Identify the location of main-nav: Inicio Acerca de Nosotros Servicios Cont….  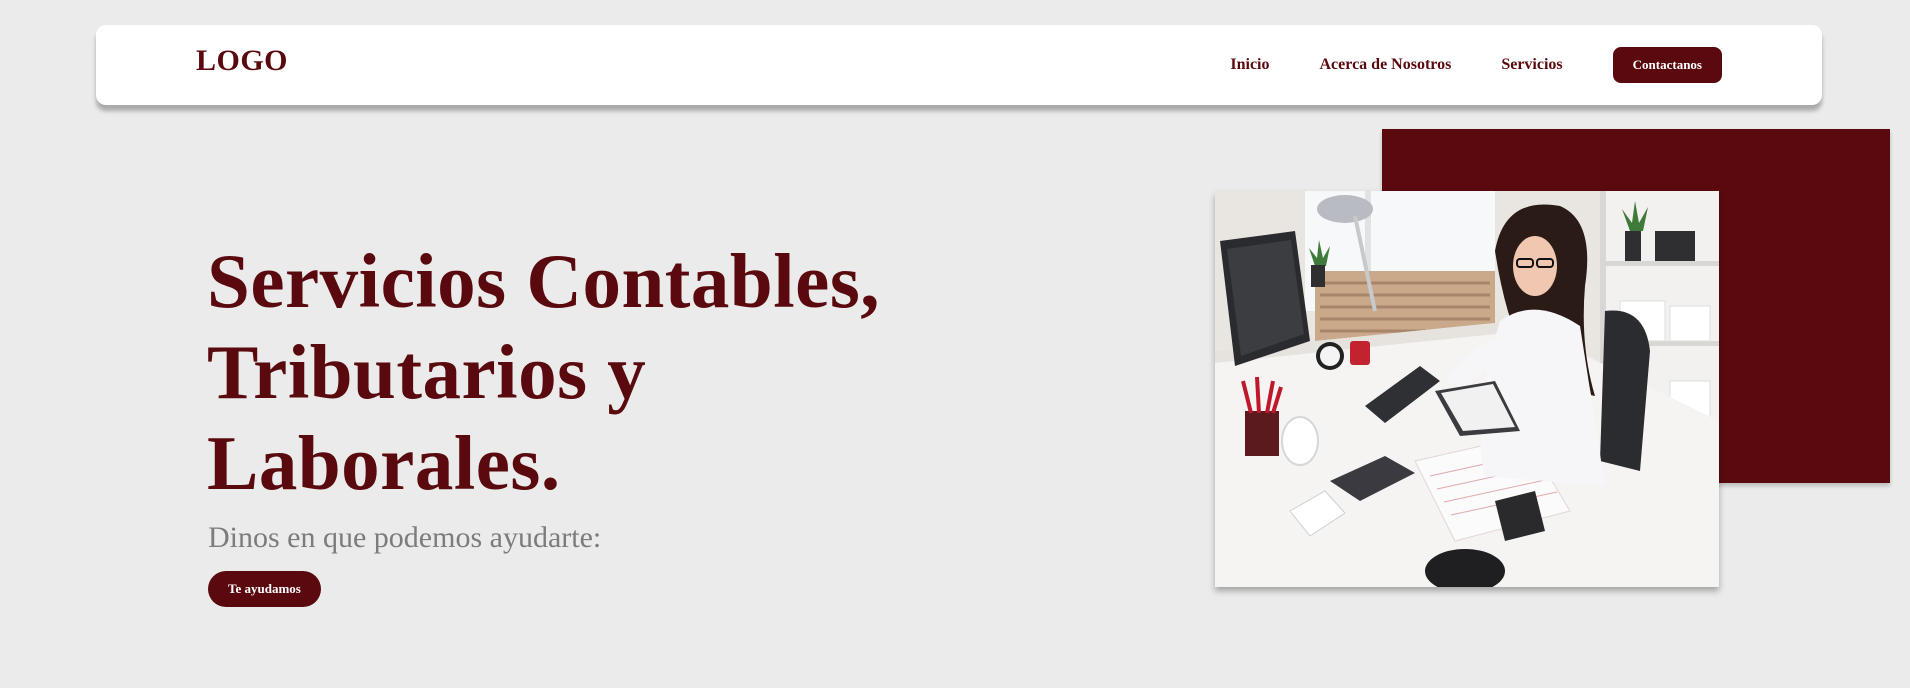
(1476, 65).